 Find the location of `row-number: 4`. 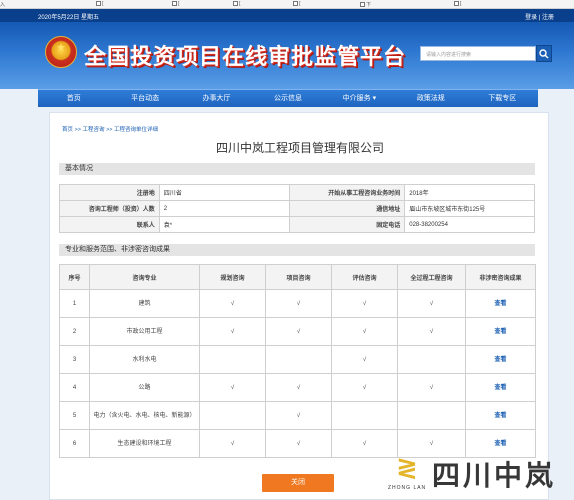

row-number: 4 is located at coordinates (74, 387).